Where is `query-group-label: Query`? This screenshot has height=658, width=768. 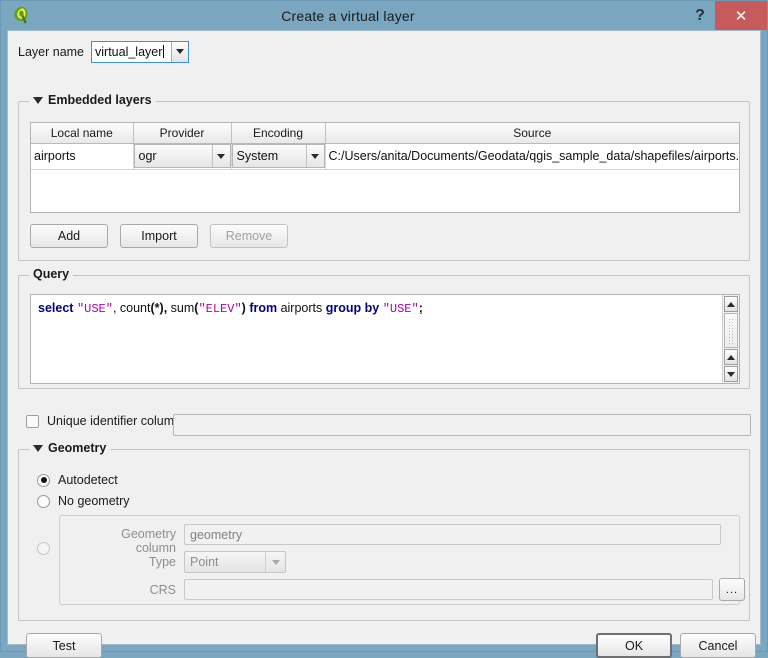
query-group-label: Query is located at coordinates (51, 274).